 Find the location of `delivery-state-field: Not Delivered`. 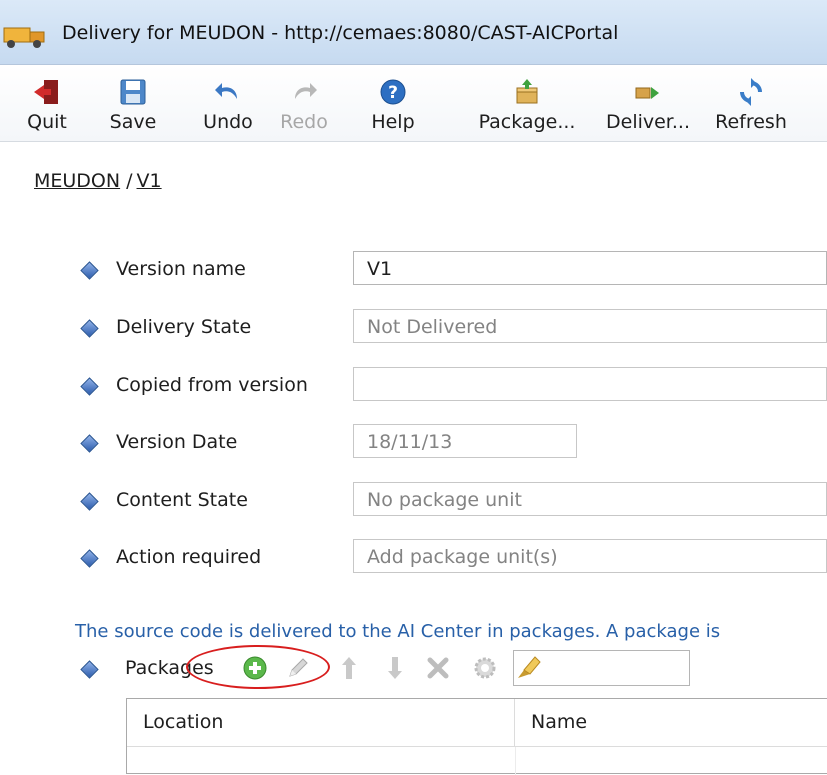

delivery-state-field: Not Delivered is located at coordinates (590, 326).